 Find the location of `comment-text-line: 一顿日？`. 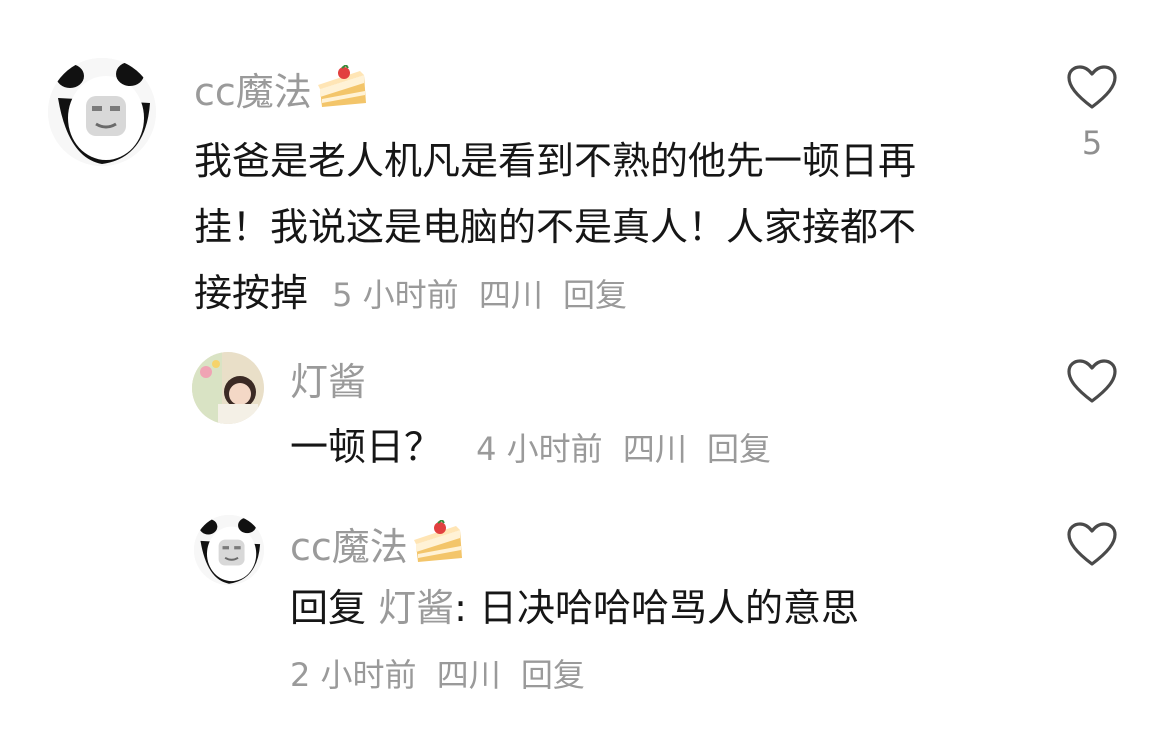

comment-text-line: 一顿日？ is located at coordinates (366, 447).